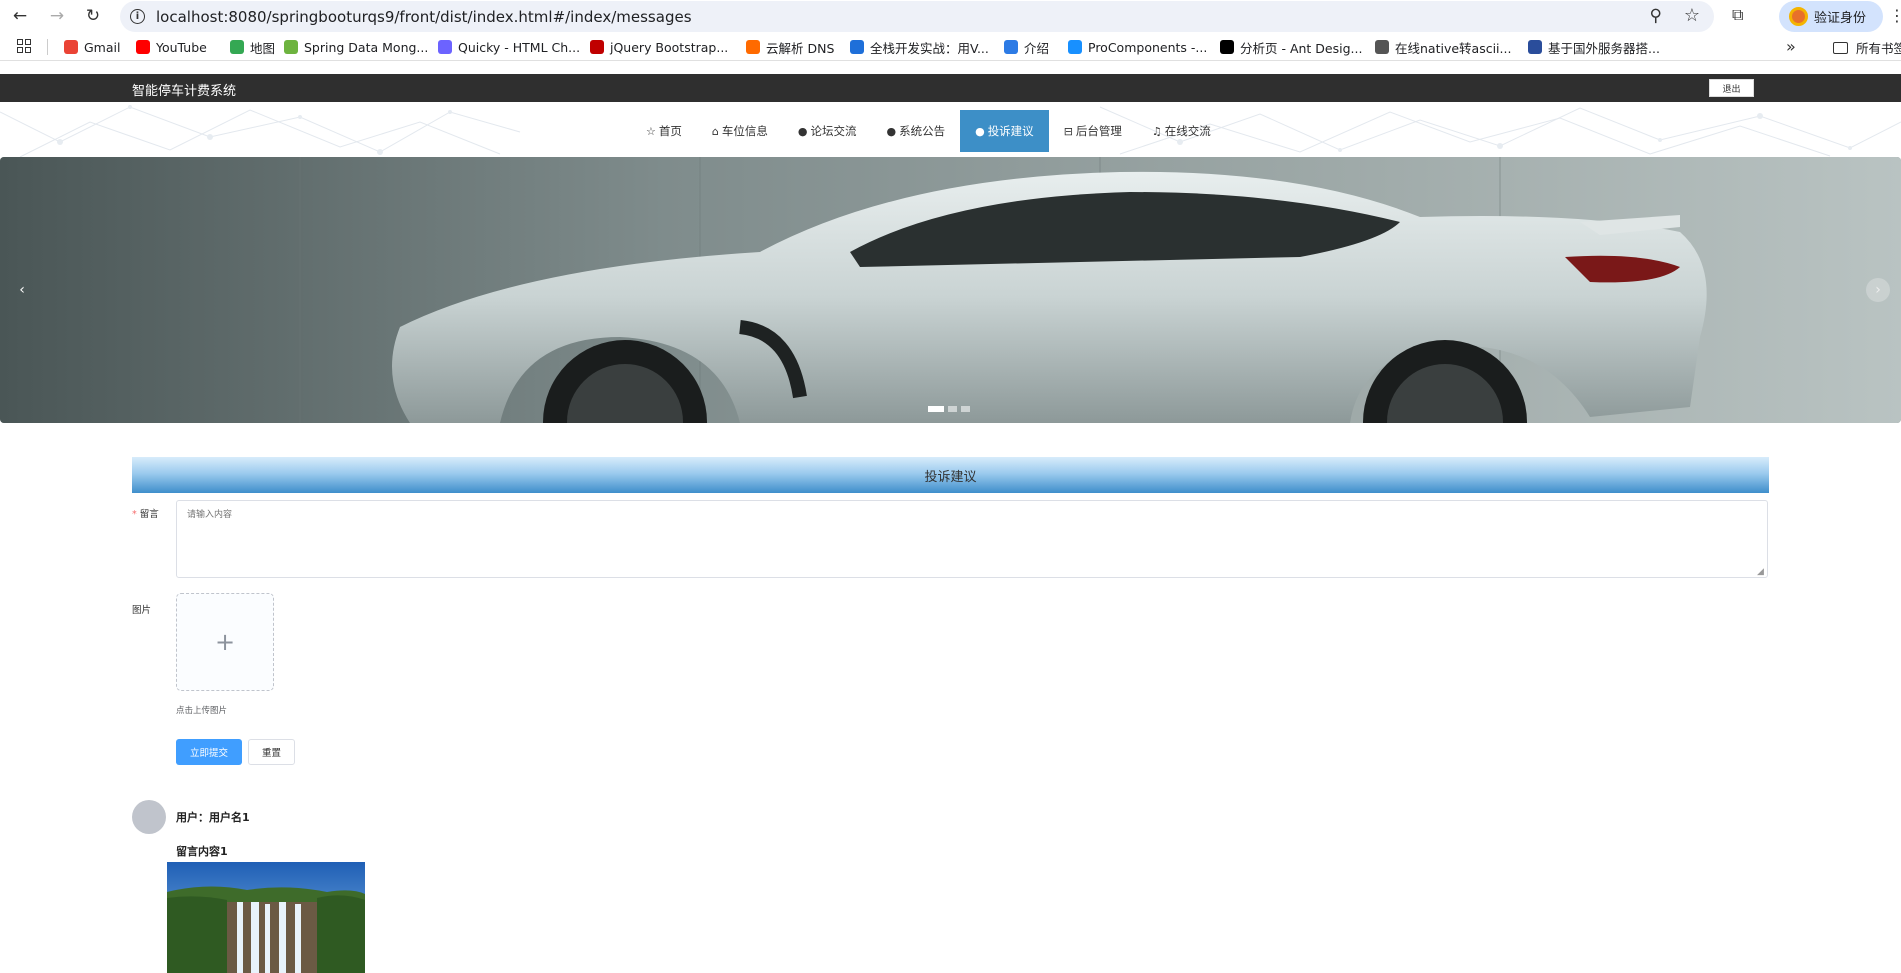 The image size is (1901, 973). I want to click on nav-item: ● 论坛交流, so click(827, 131).